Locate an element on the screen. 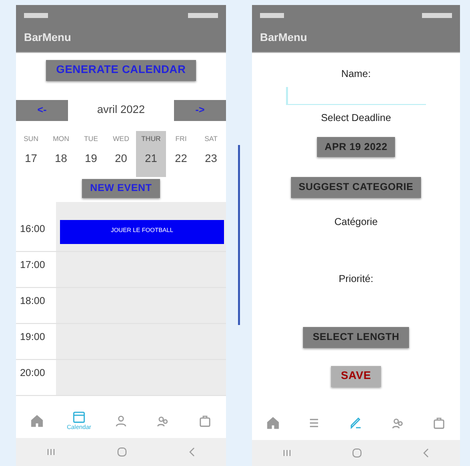  date-label: 23 is located at coordinates (211, 159).